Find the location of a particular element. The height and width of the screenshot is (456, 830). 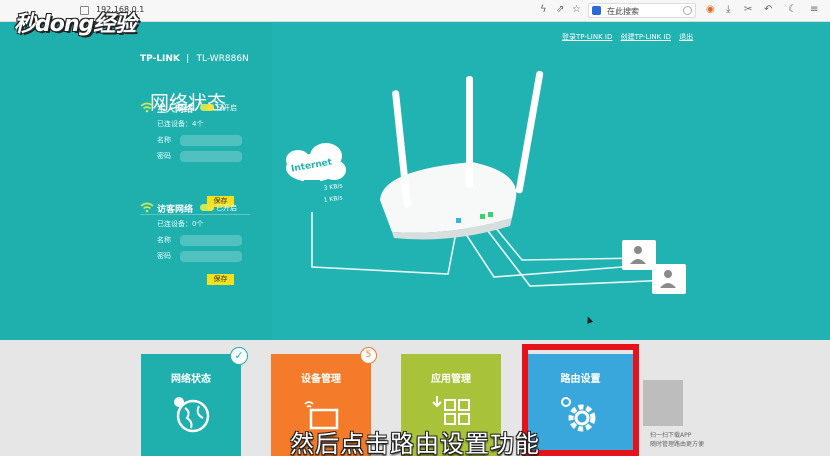

search-box: 在此搜索 is located at coordinates (642, 10).